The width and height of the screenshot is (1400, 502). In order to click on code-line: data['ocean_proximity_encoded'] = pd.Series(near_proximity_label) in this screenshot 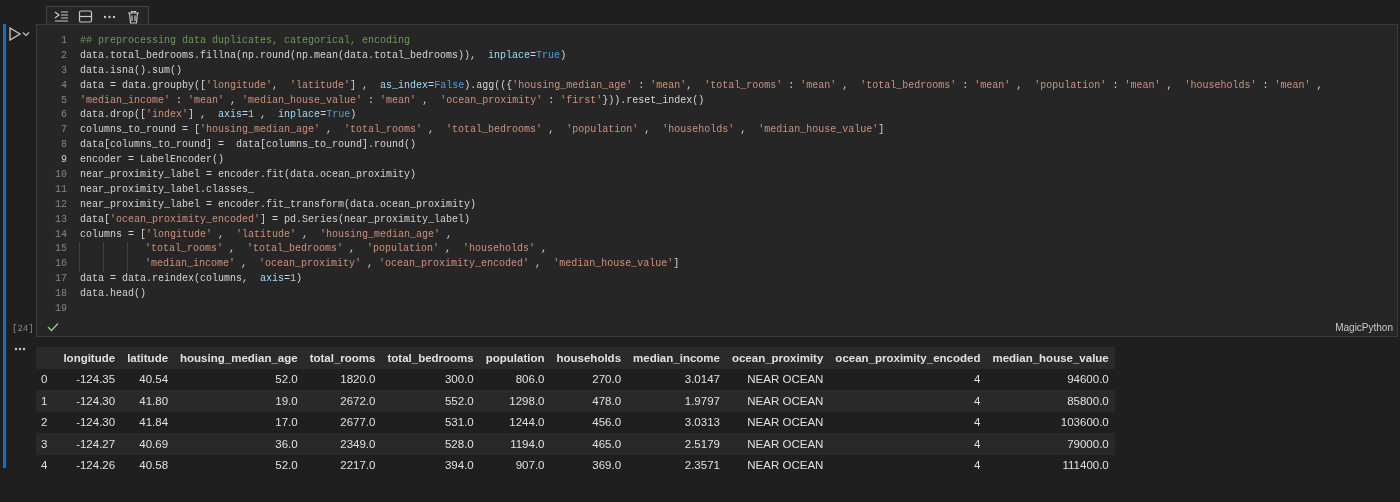, I will do `click(275, 219)`.